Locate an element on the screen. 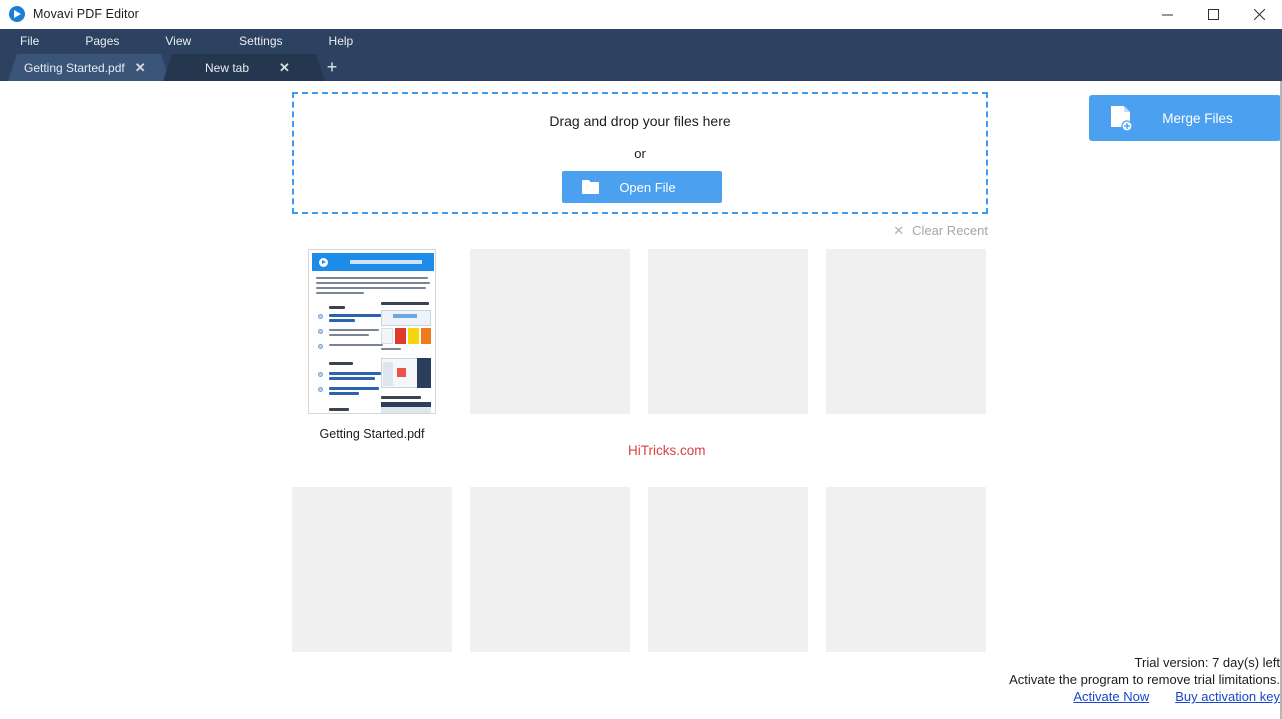  open-file-button: Open File is located at coordinates (642, 187).